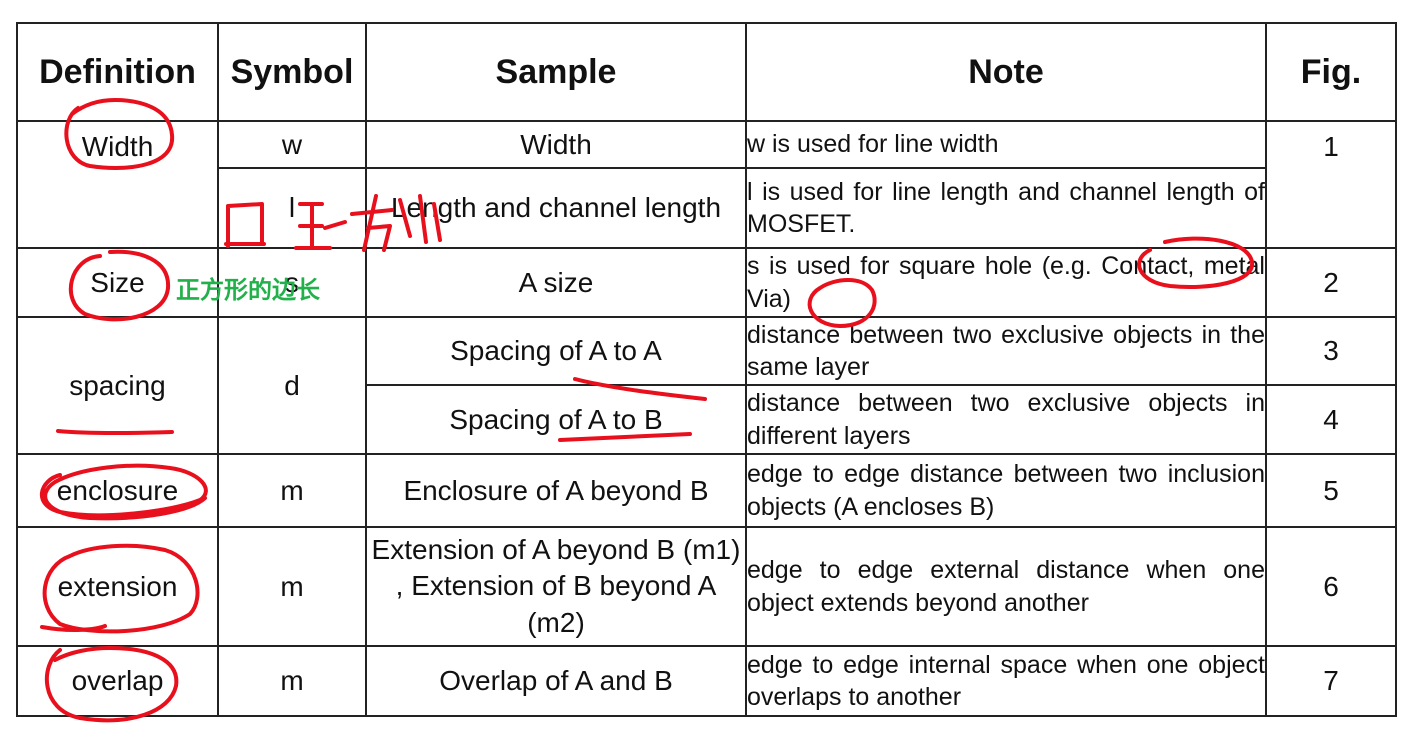 The height and width of the screenshot is (736, 1417). I want to click on fig-2: 2, so click(1331, 282).